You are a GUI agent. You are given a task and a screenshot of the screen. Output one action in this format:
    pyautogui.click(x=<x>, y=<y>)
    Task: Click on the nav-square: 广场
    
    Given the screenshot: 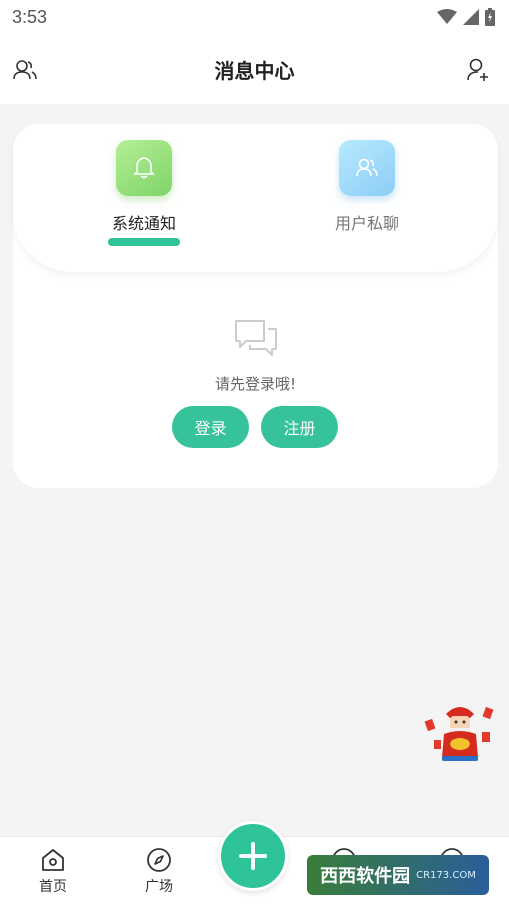 What is the action you would take?
    pyautogui.click(x=159, y=871)
    